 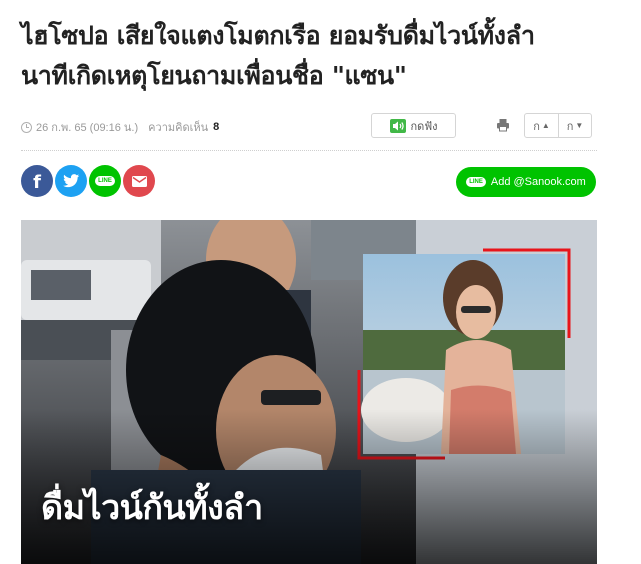 What do you see at coordinates (309, 150) in the screenshot?
I see `divider` at bounding box center [309, 150].